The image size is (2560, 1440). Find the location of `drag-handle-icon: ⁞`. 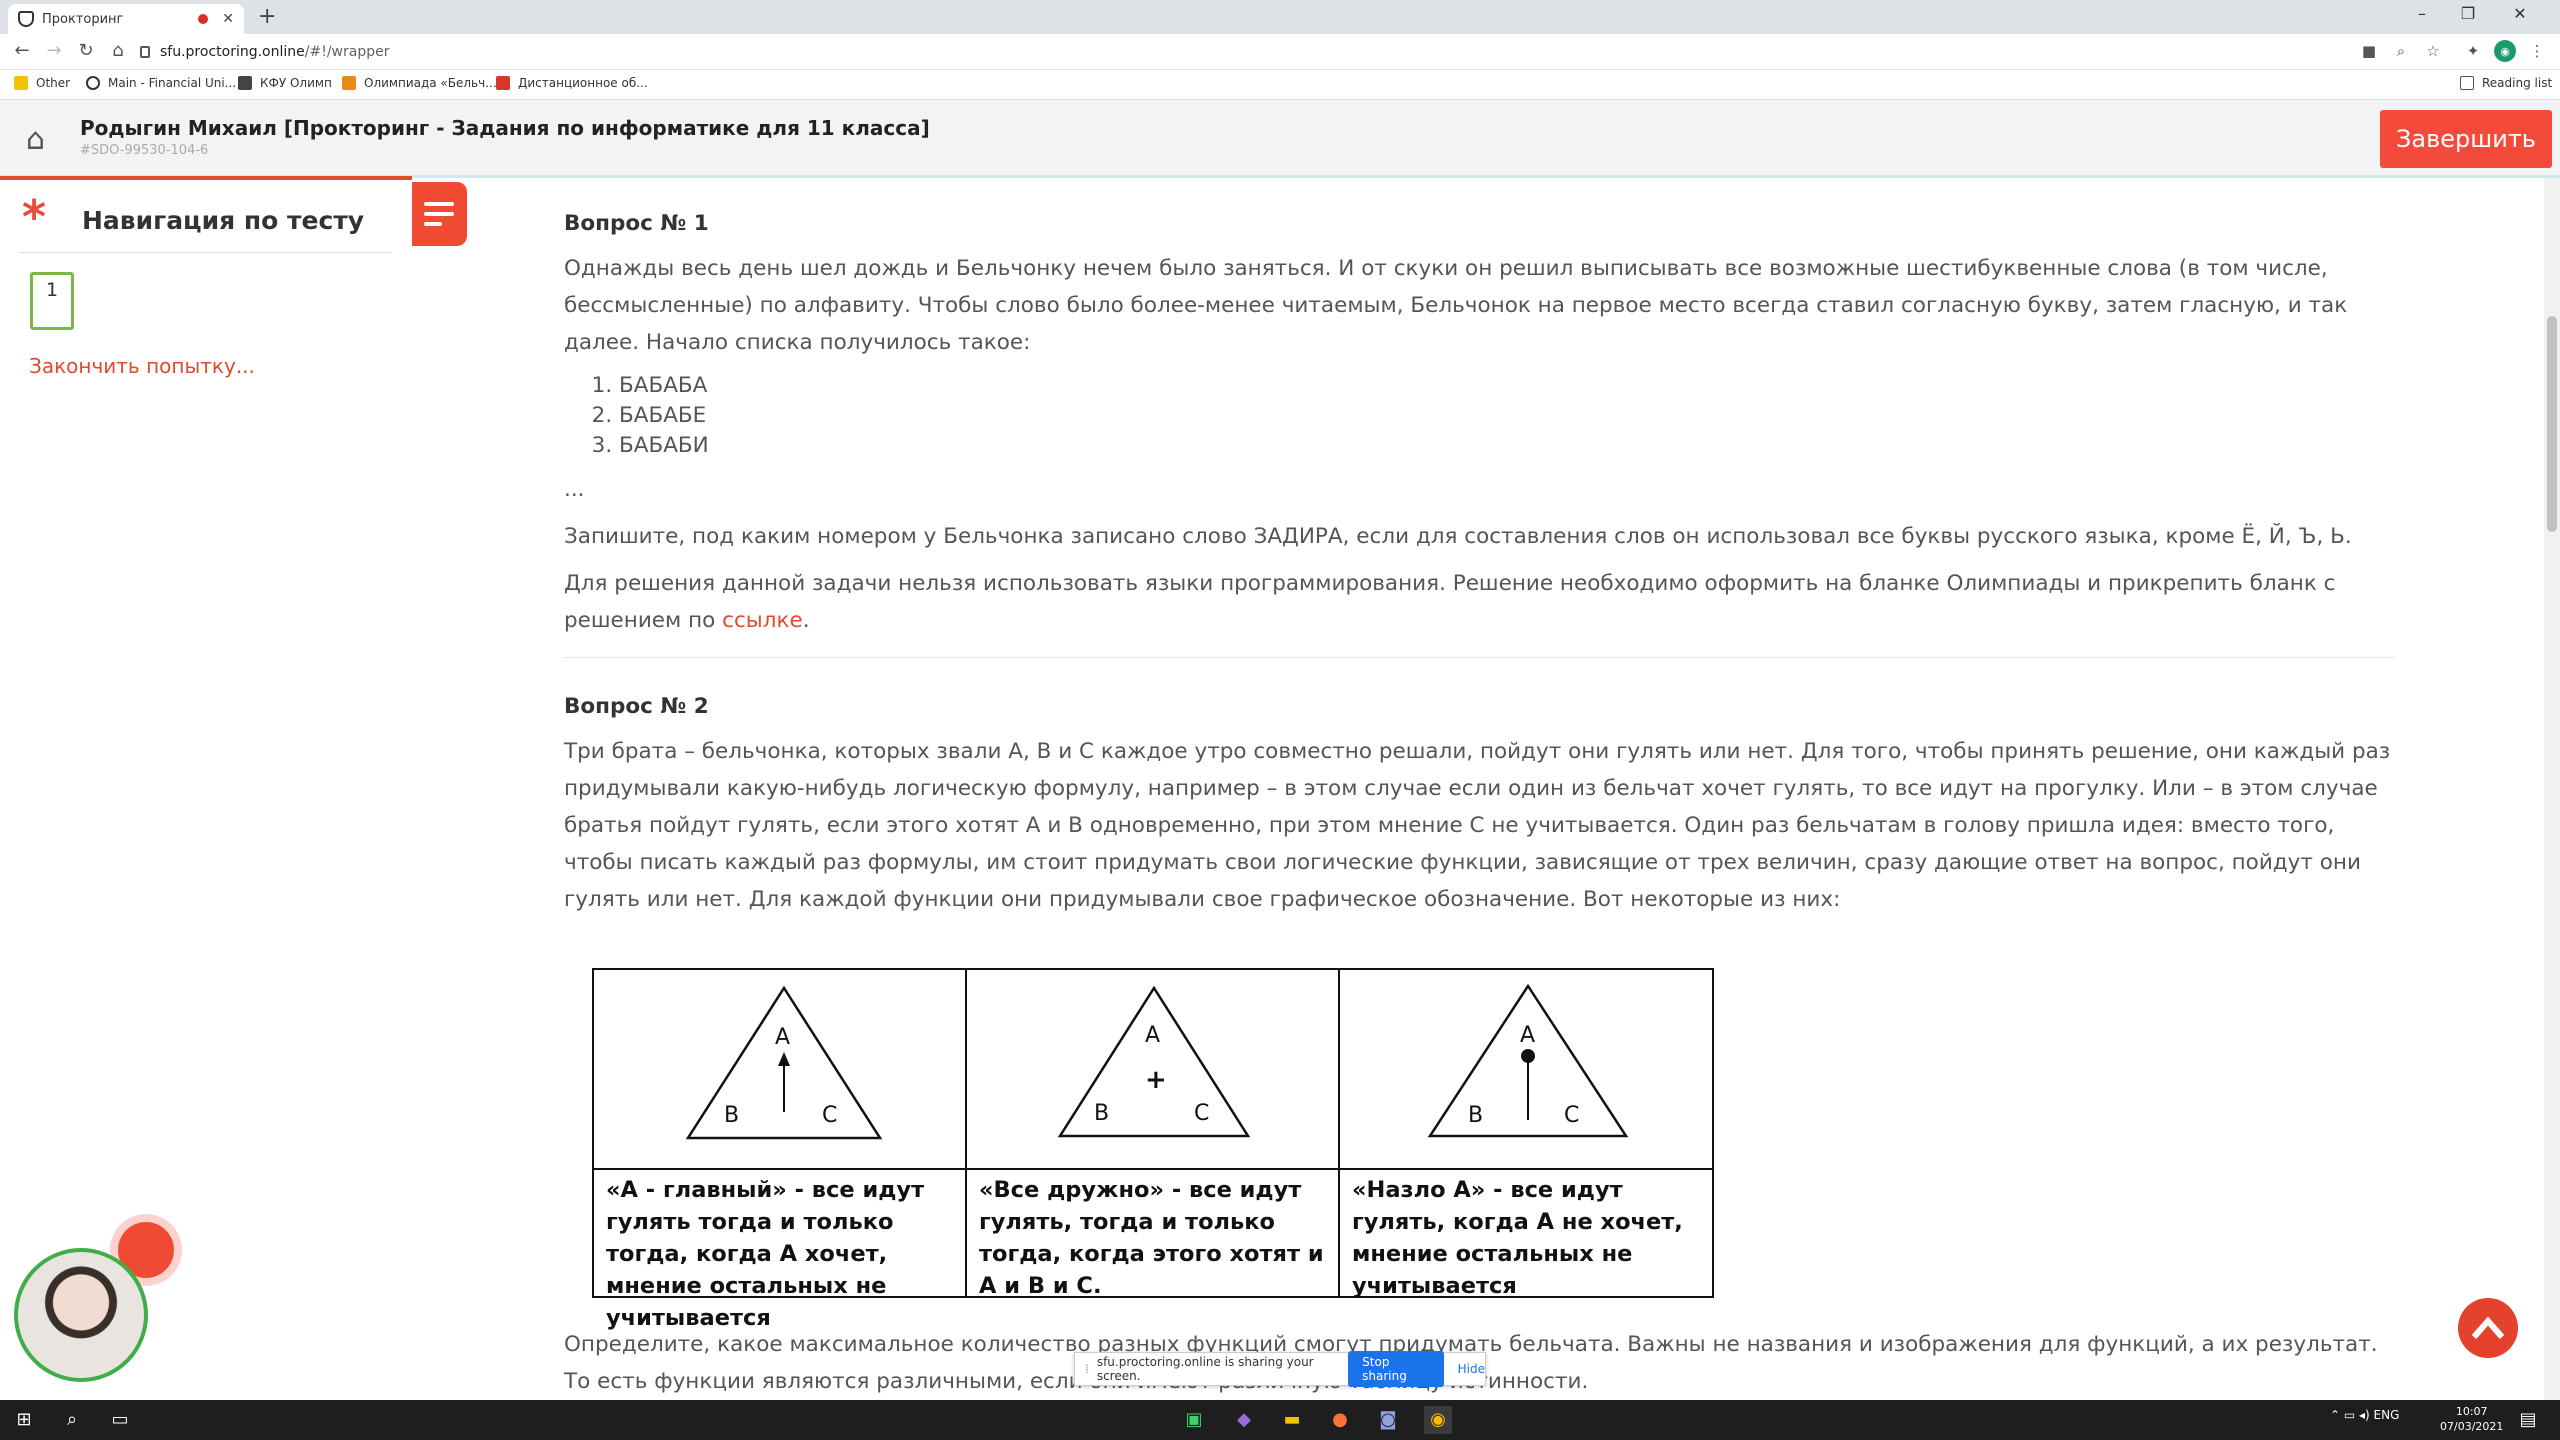

drag-handle-icon: ⁞ is located at coordinates (1087, 1369).